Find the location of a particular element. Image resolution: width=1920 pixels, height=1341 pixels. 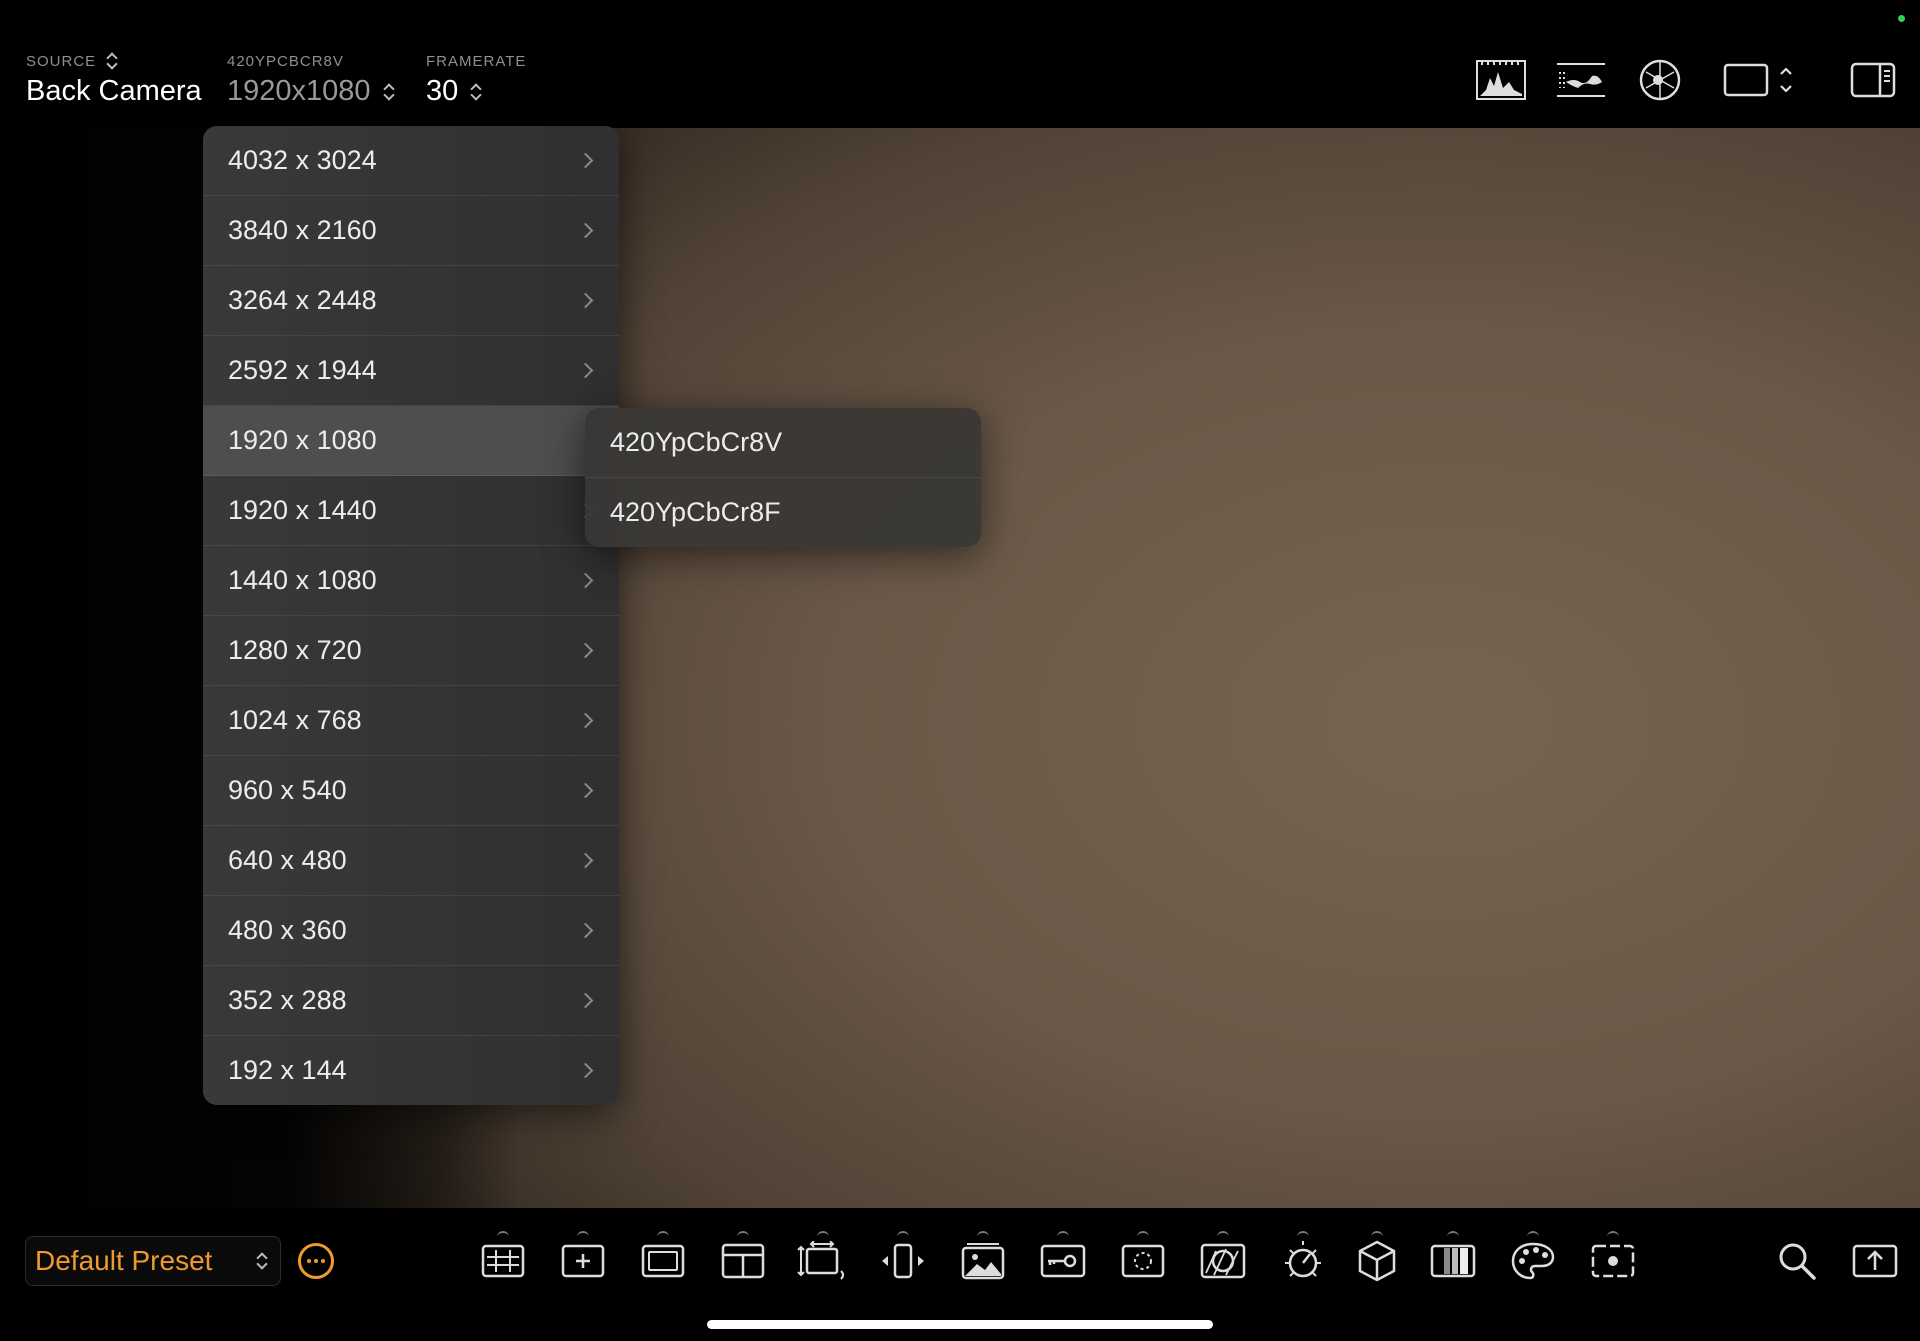

bottom-toolbar: Default Preset is located at coordinates (960, 1274).